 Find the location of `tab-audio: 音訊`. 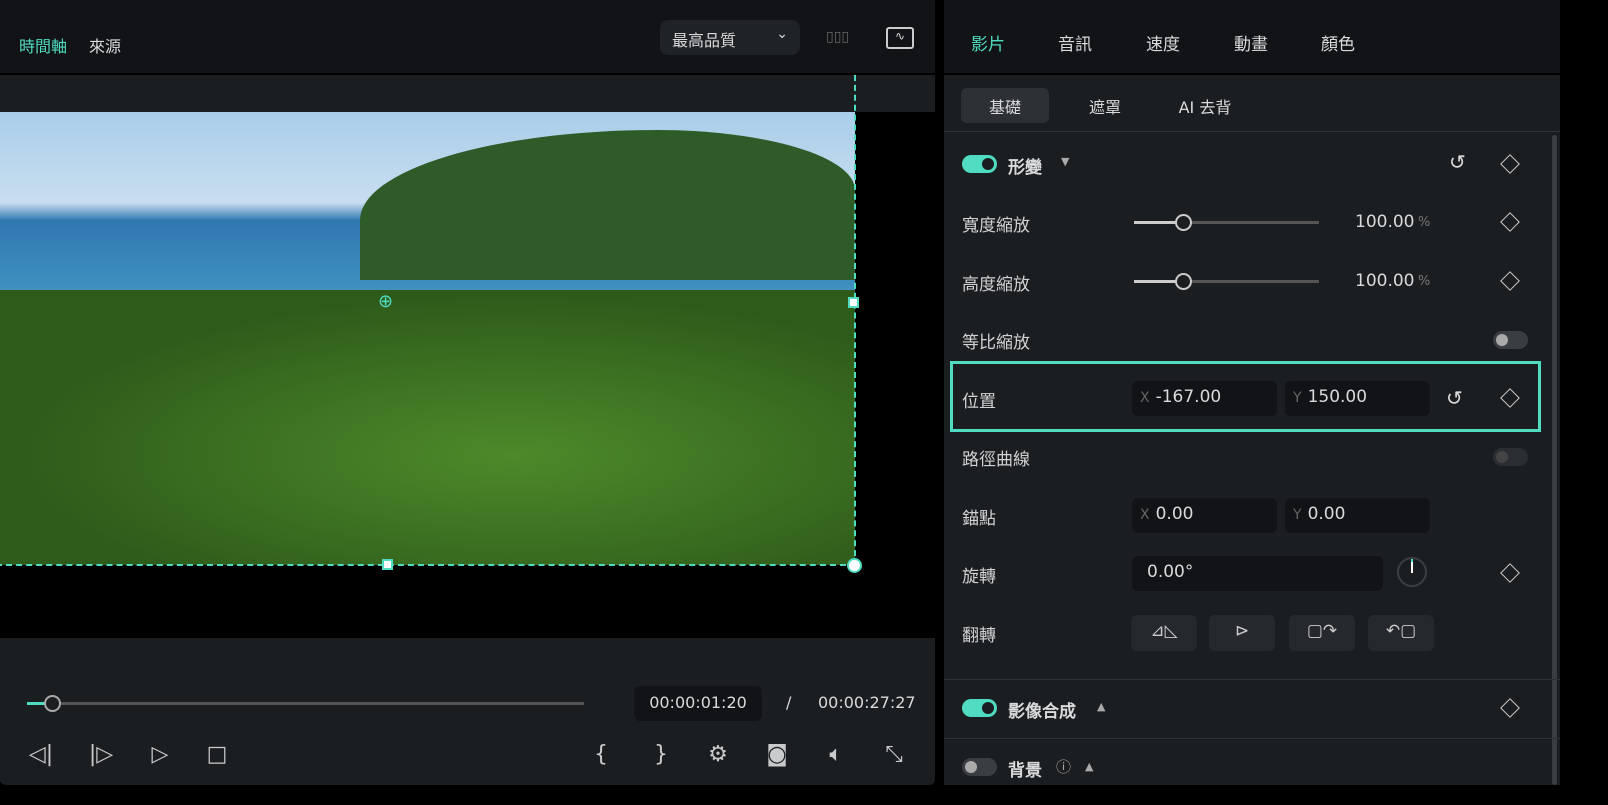

tab-audio: 音訊 is located at coordinates (1075, 42).